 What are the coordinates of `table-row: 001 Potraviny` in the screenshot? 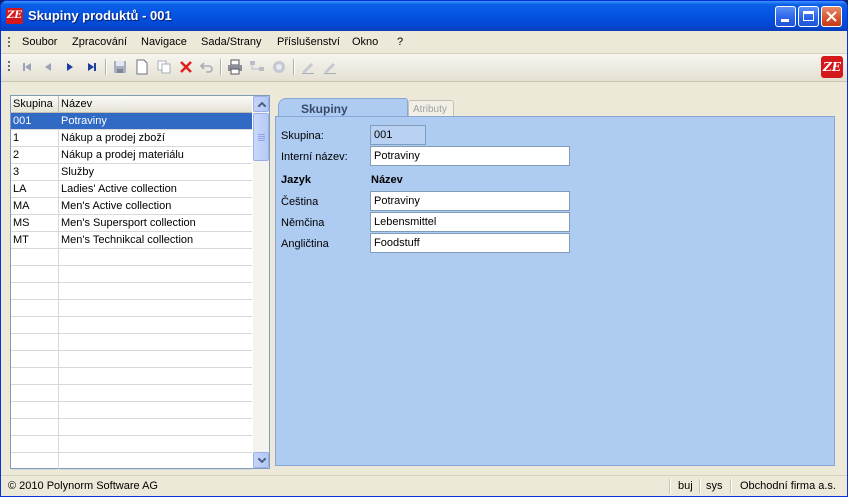 It's located at (131, 121).